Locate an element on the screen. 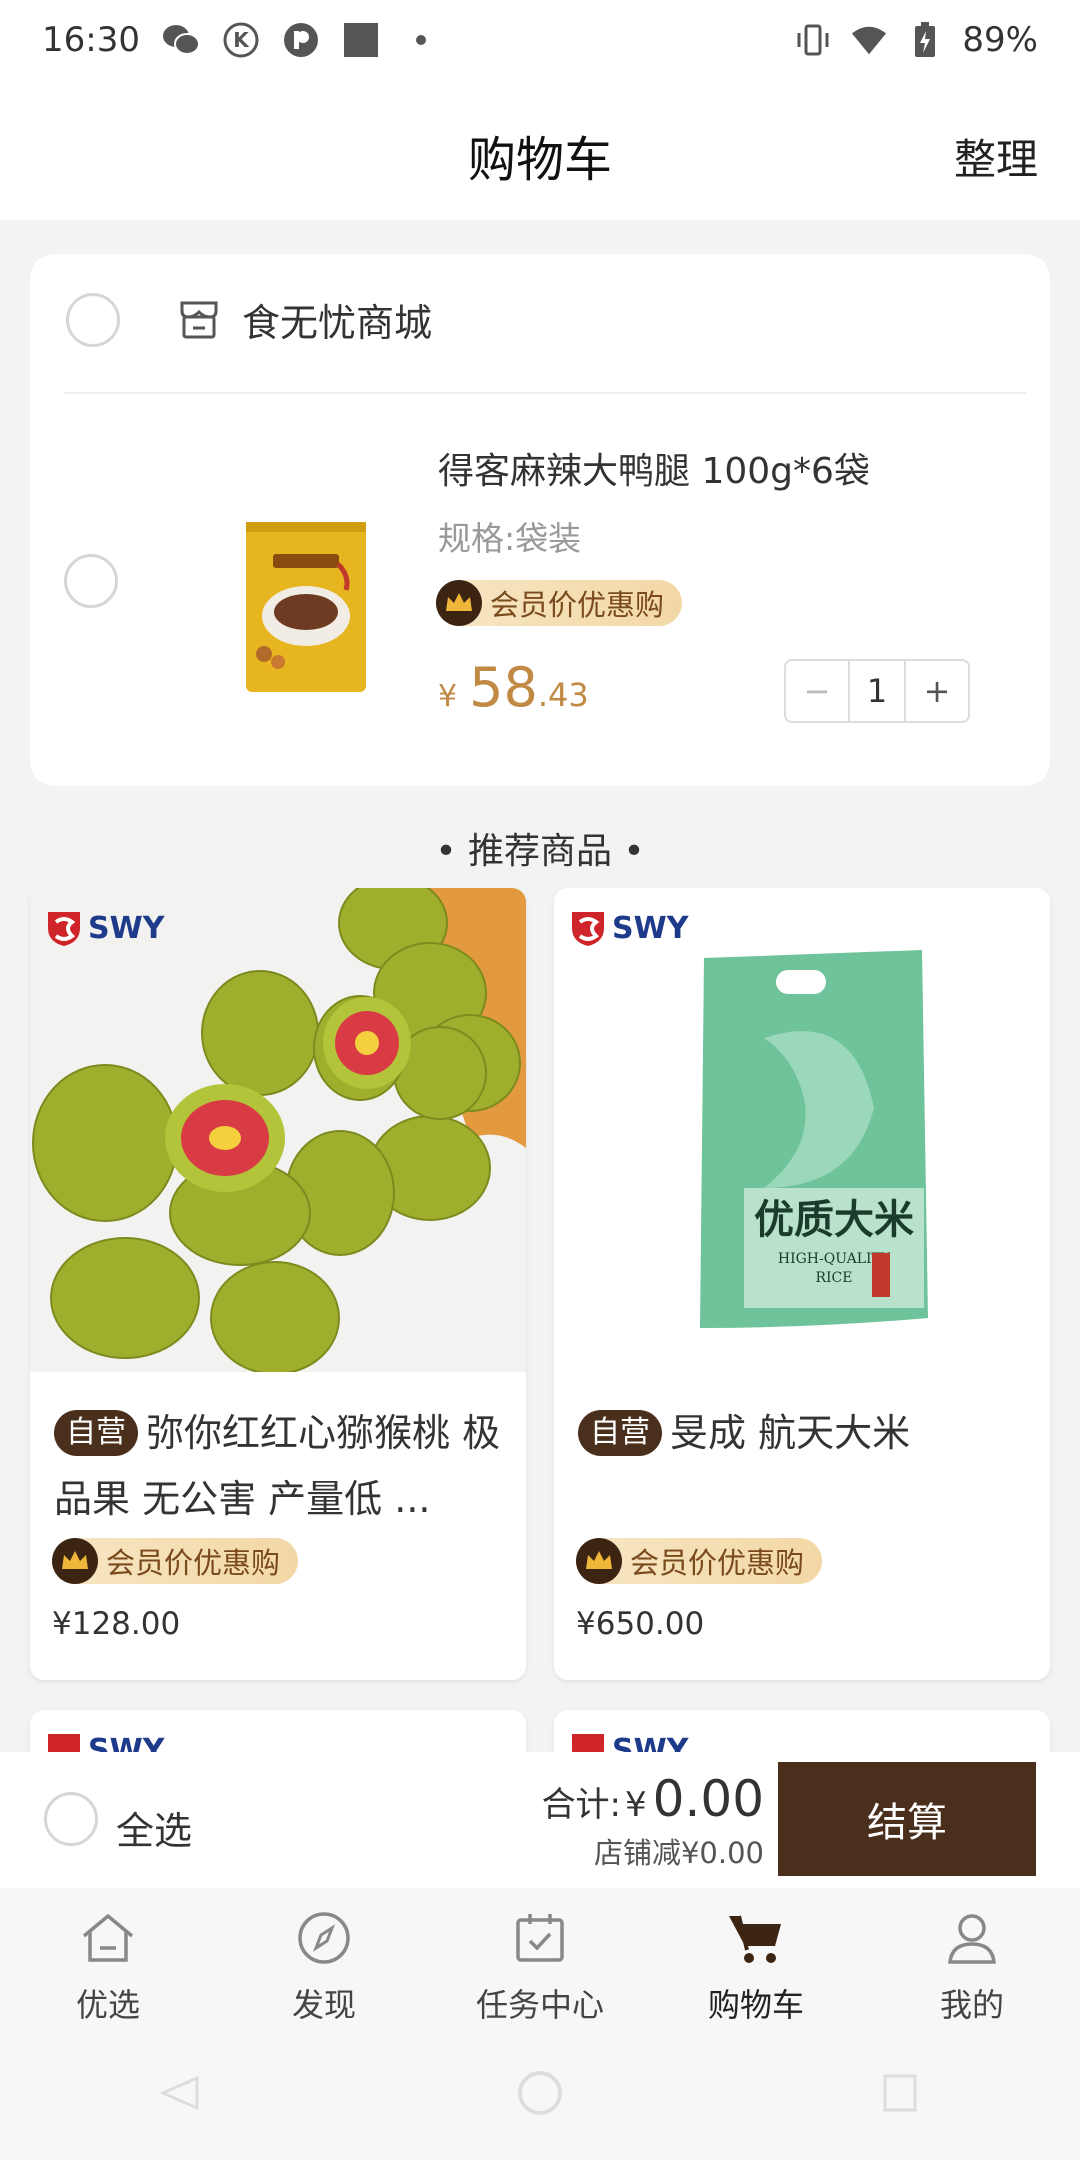  tab-discover: 发现 is located at coordinates (324, 1959).